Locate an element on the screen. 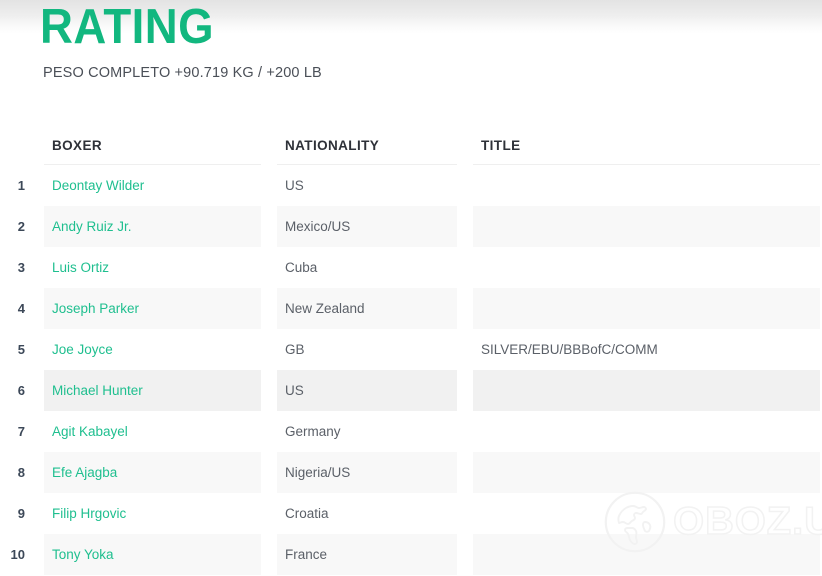  rank-cell: 5 is located at coordinates (21, 349).